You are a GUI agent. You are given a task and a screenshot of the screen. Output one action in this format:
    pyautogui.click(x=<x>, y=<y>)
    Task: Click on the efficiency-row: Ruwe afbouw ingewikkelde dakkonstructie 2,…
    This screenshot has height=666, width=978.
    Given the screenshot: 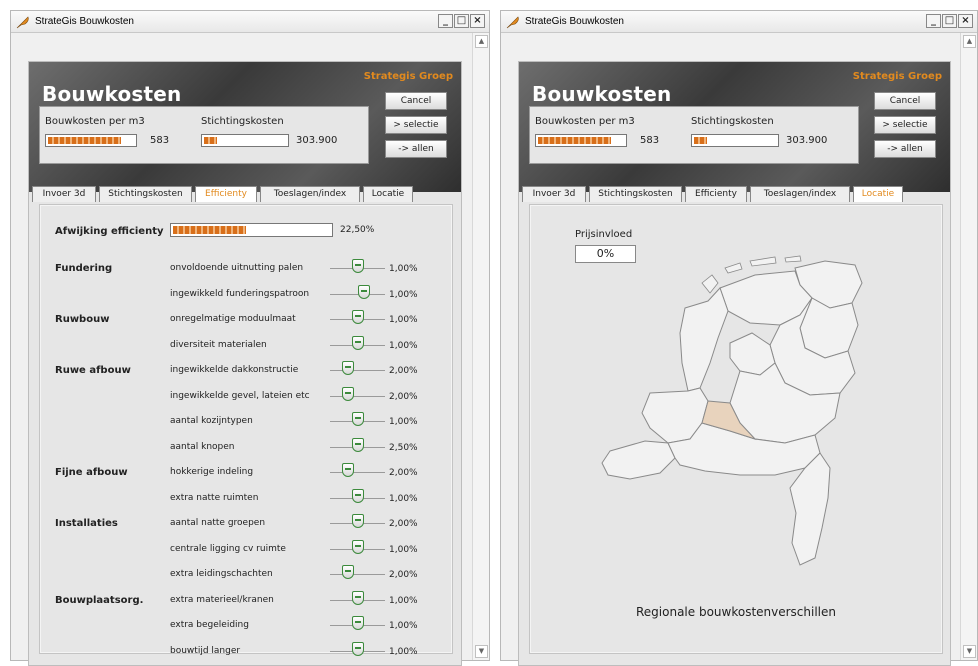 What is the action you would take?
    pyautogui.click(x=246, y=371)
    